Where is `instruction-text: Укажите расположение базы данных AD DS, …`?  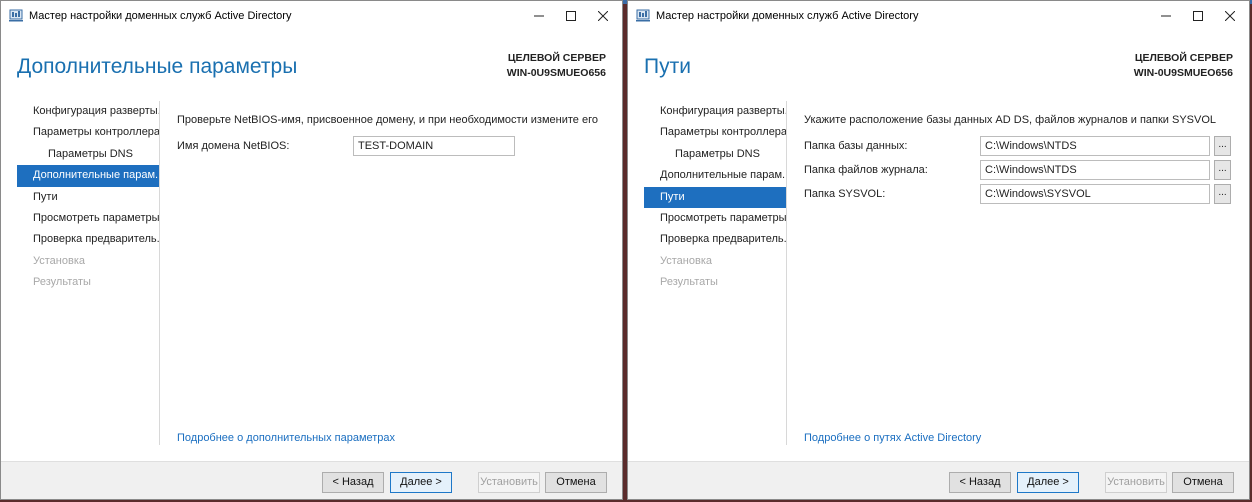 instruction-text: Укажите расположение базы данных AD DS, … is located at coordinates (1010, 120).